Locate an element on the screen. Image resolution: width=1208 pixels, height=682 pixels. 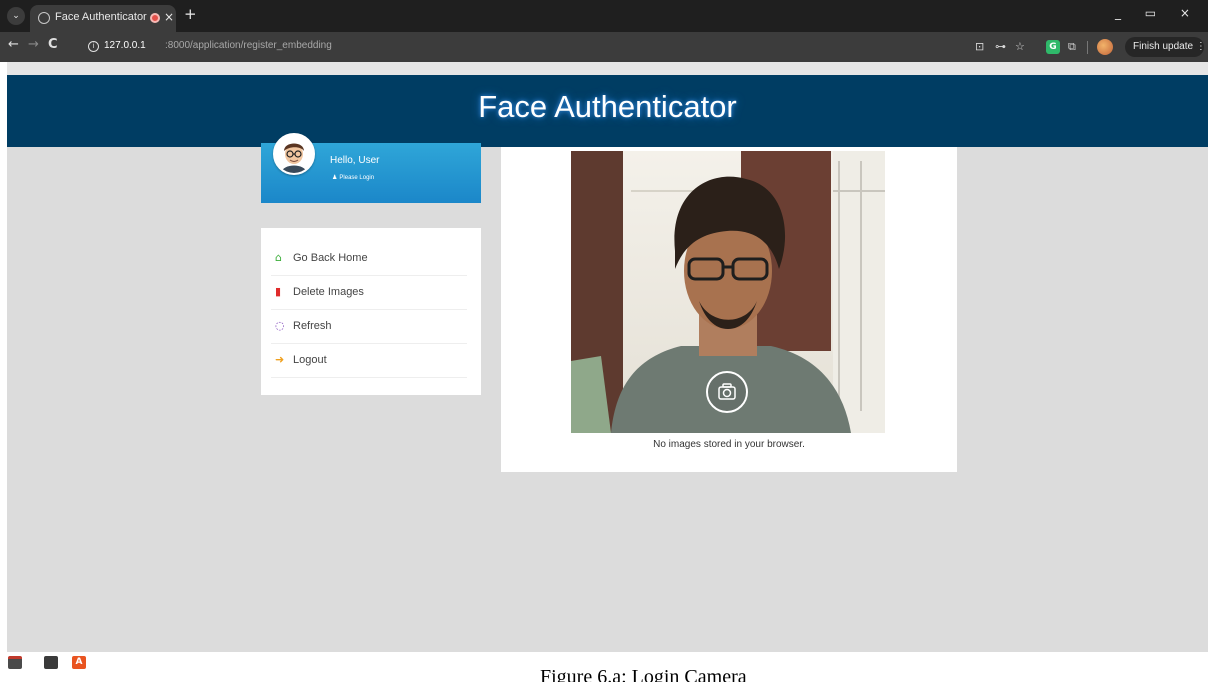
window-controls: _ ▭ × is located at coordinates (1157, 13).